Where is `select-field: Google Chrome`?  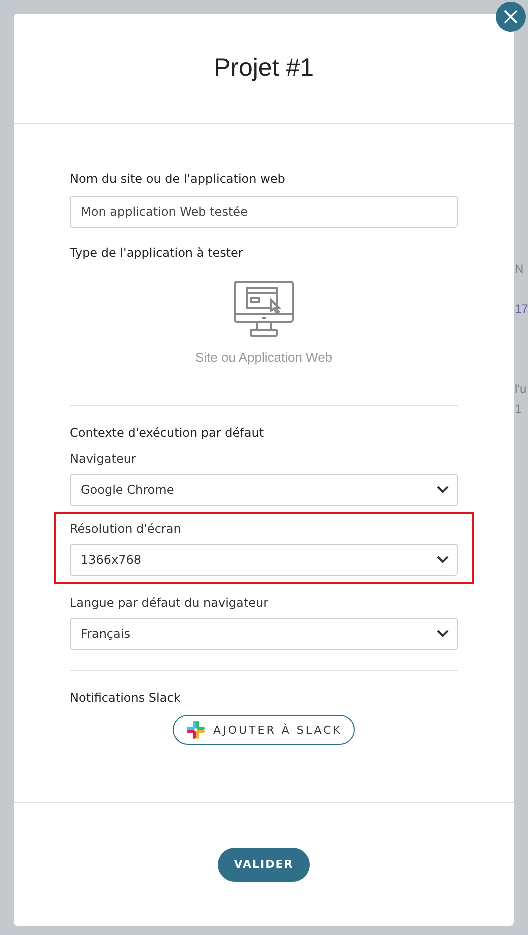
select-field: Google Chrome is located at coordinates (264, 490).